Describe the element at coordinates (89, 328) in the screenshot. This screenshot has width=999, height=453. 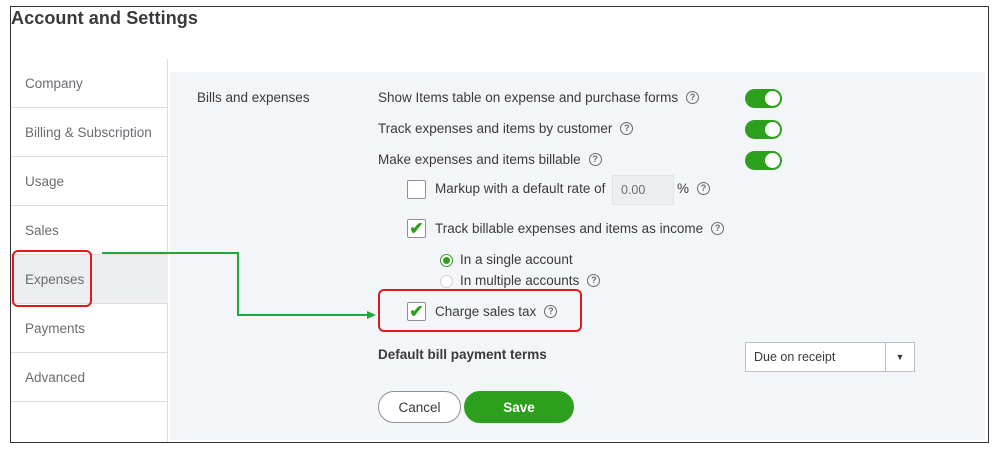
I see `sidebar-item-payments: Payments` at that location.